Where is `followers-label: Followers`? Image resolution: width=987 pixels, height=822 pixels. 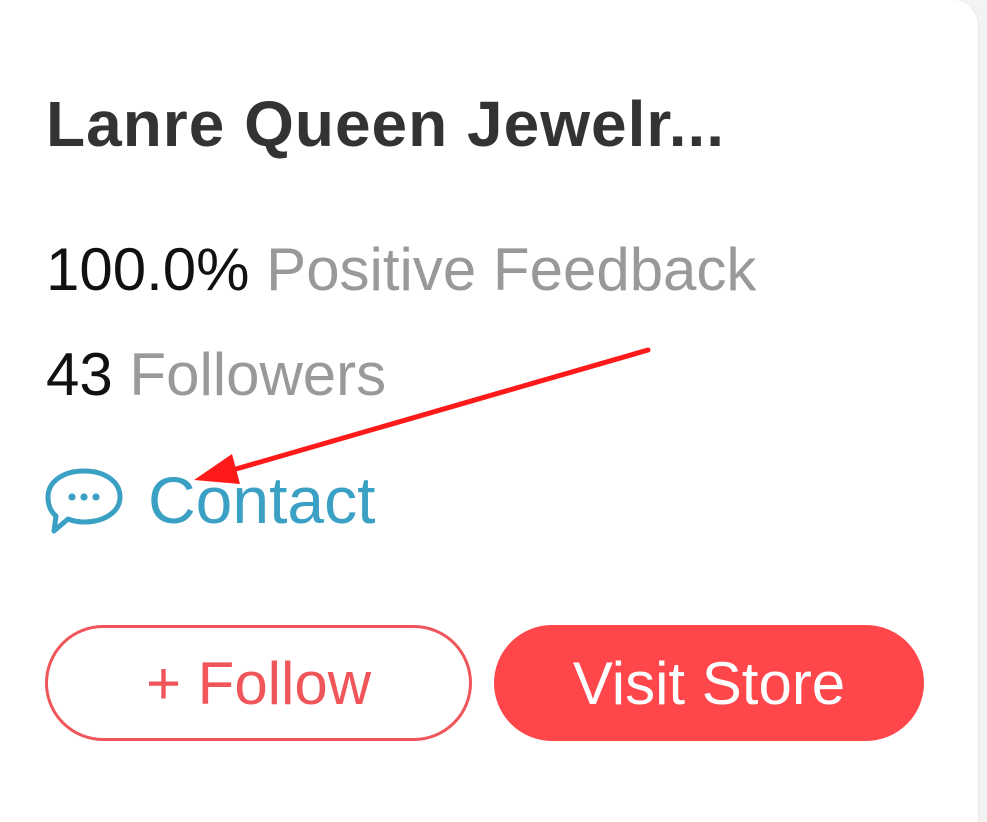
followers-label: Followers is located at coordinates (258, 374).